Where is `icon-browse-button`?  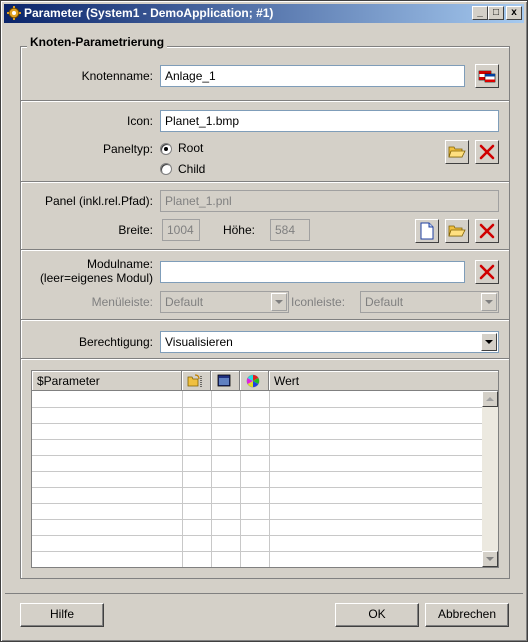 icon-browse-button is located at coordinates (457, 152).